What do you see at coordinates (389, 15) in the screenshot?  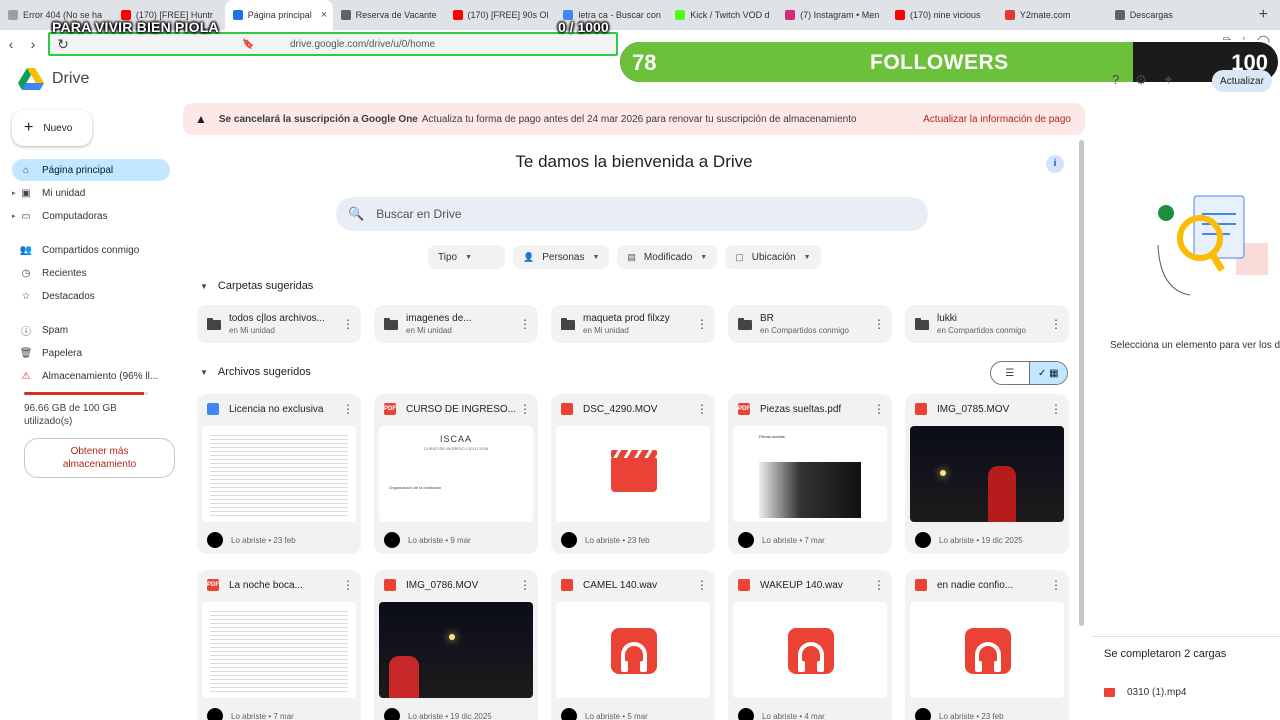 I see `browser-tab: Reserva de Vacante` at bounding box center [389, 15].